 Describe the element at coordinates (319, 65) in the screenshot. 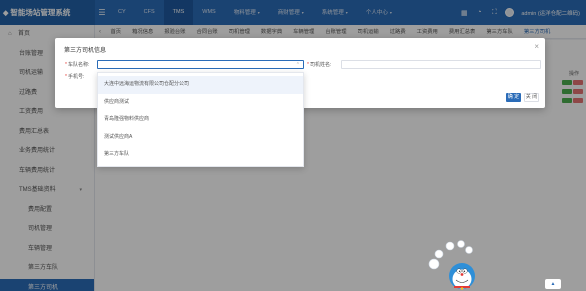

I see `driver-name-label: *司机姓名:` at that location.